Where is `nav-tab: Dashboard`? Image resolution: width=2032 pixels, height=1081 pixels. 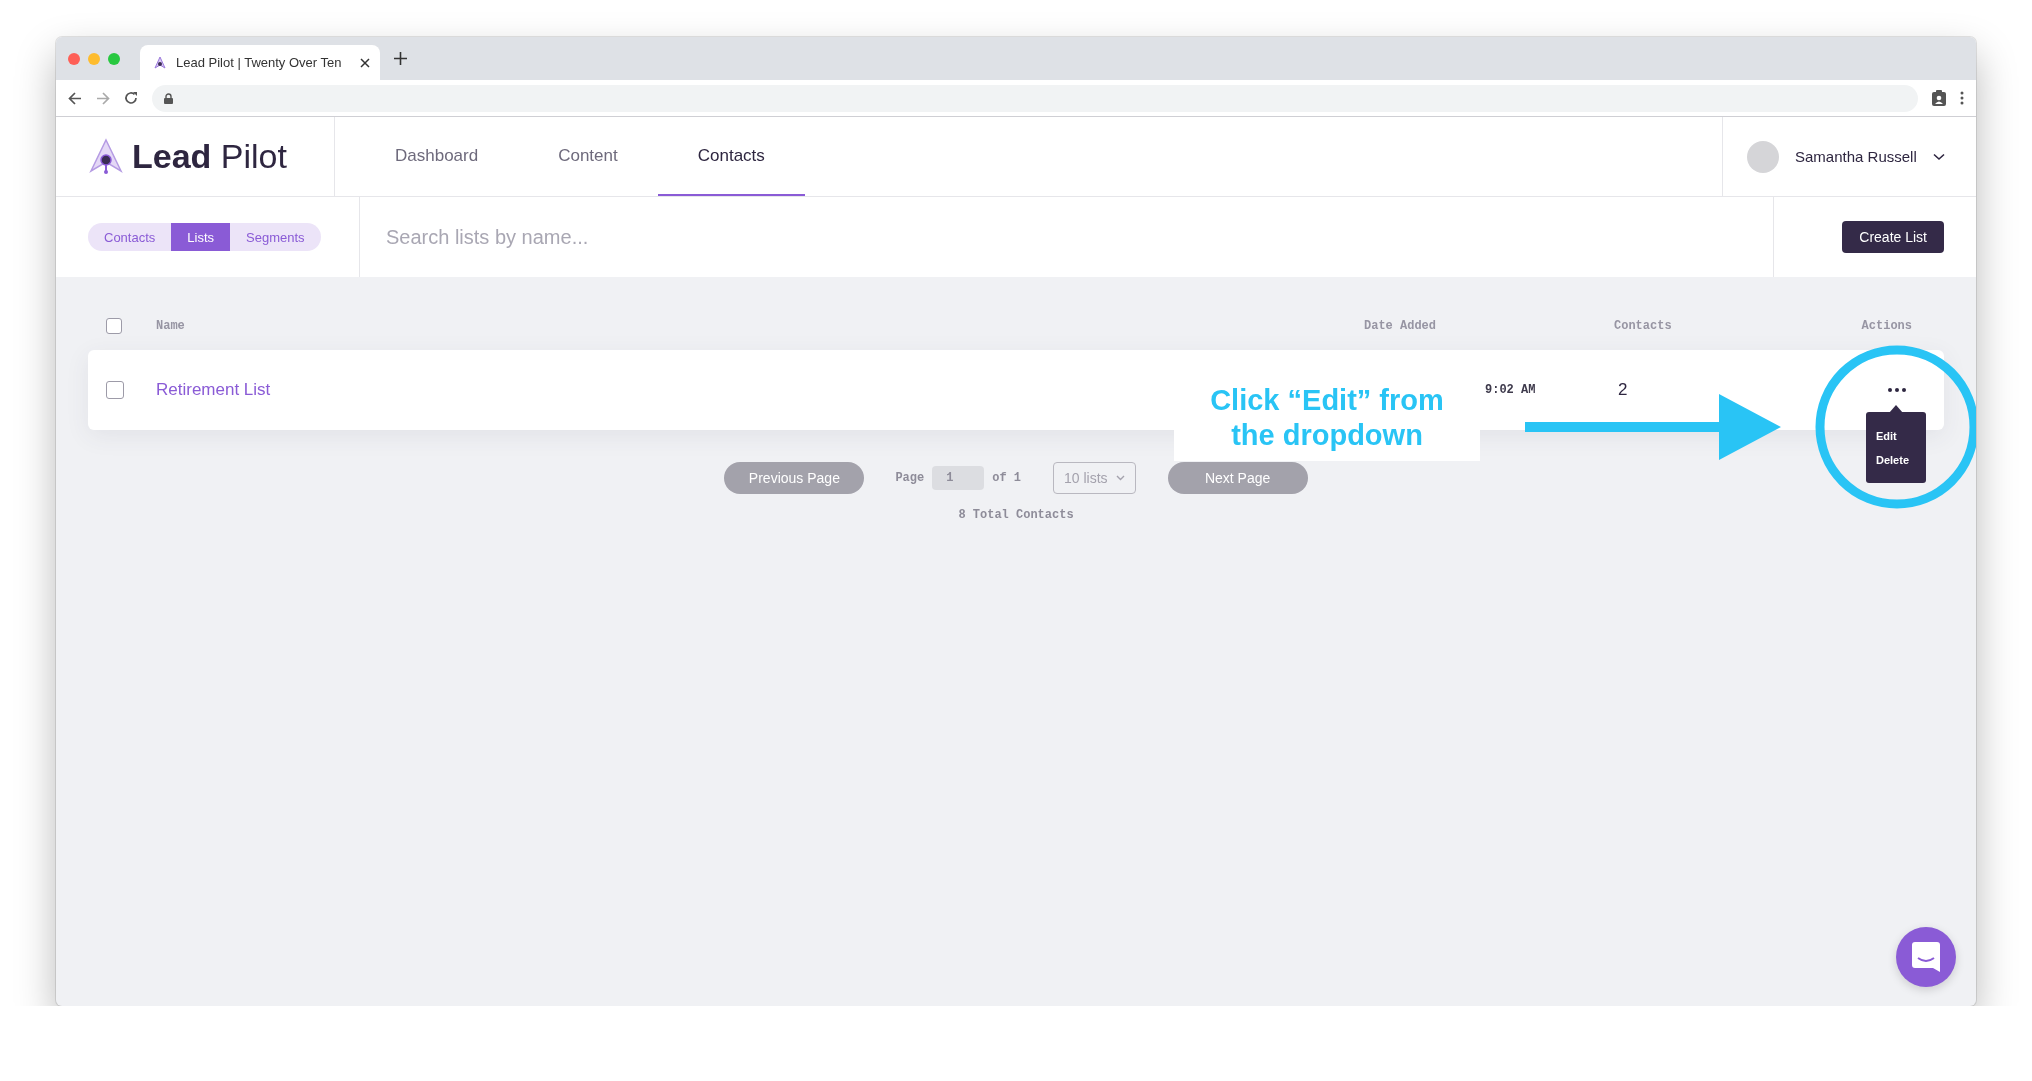
nav-tab: Dashboard is located at coordinates (437, 156).